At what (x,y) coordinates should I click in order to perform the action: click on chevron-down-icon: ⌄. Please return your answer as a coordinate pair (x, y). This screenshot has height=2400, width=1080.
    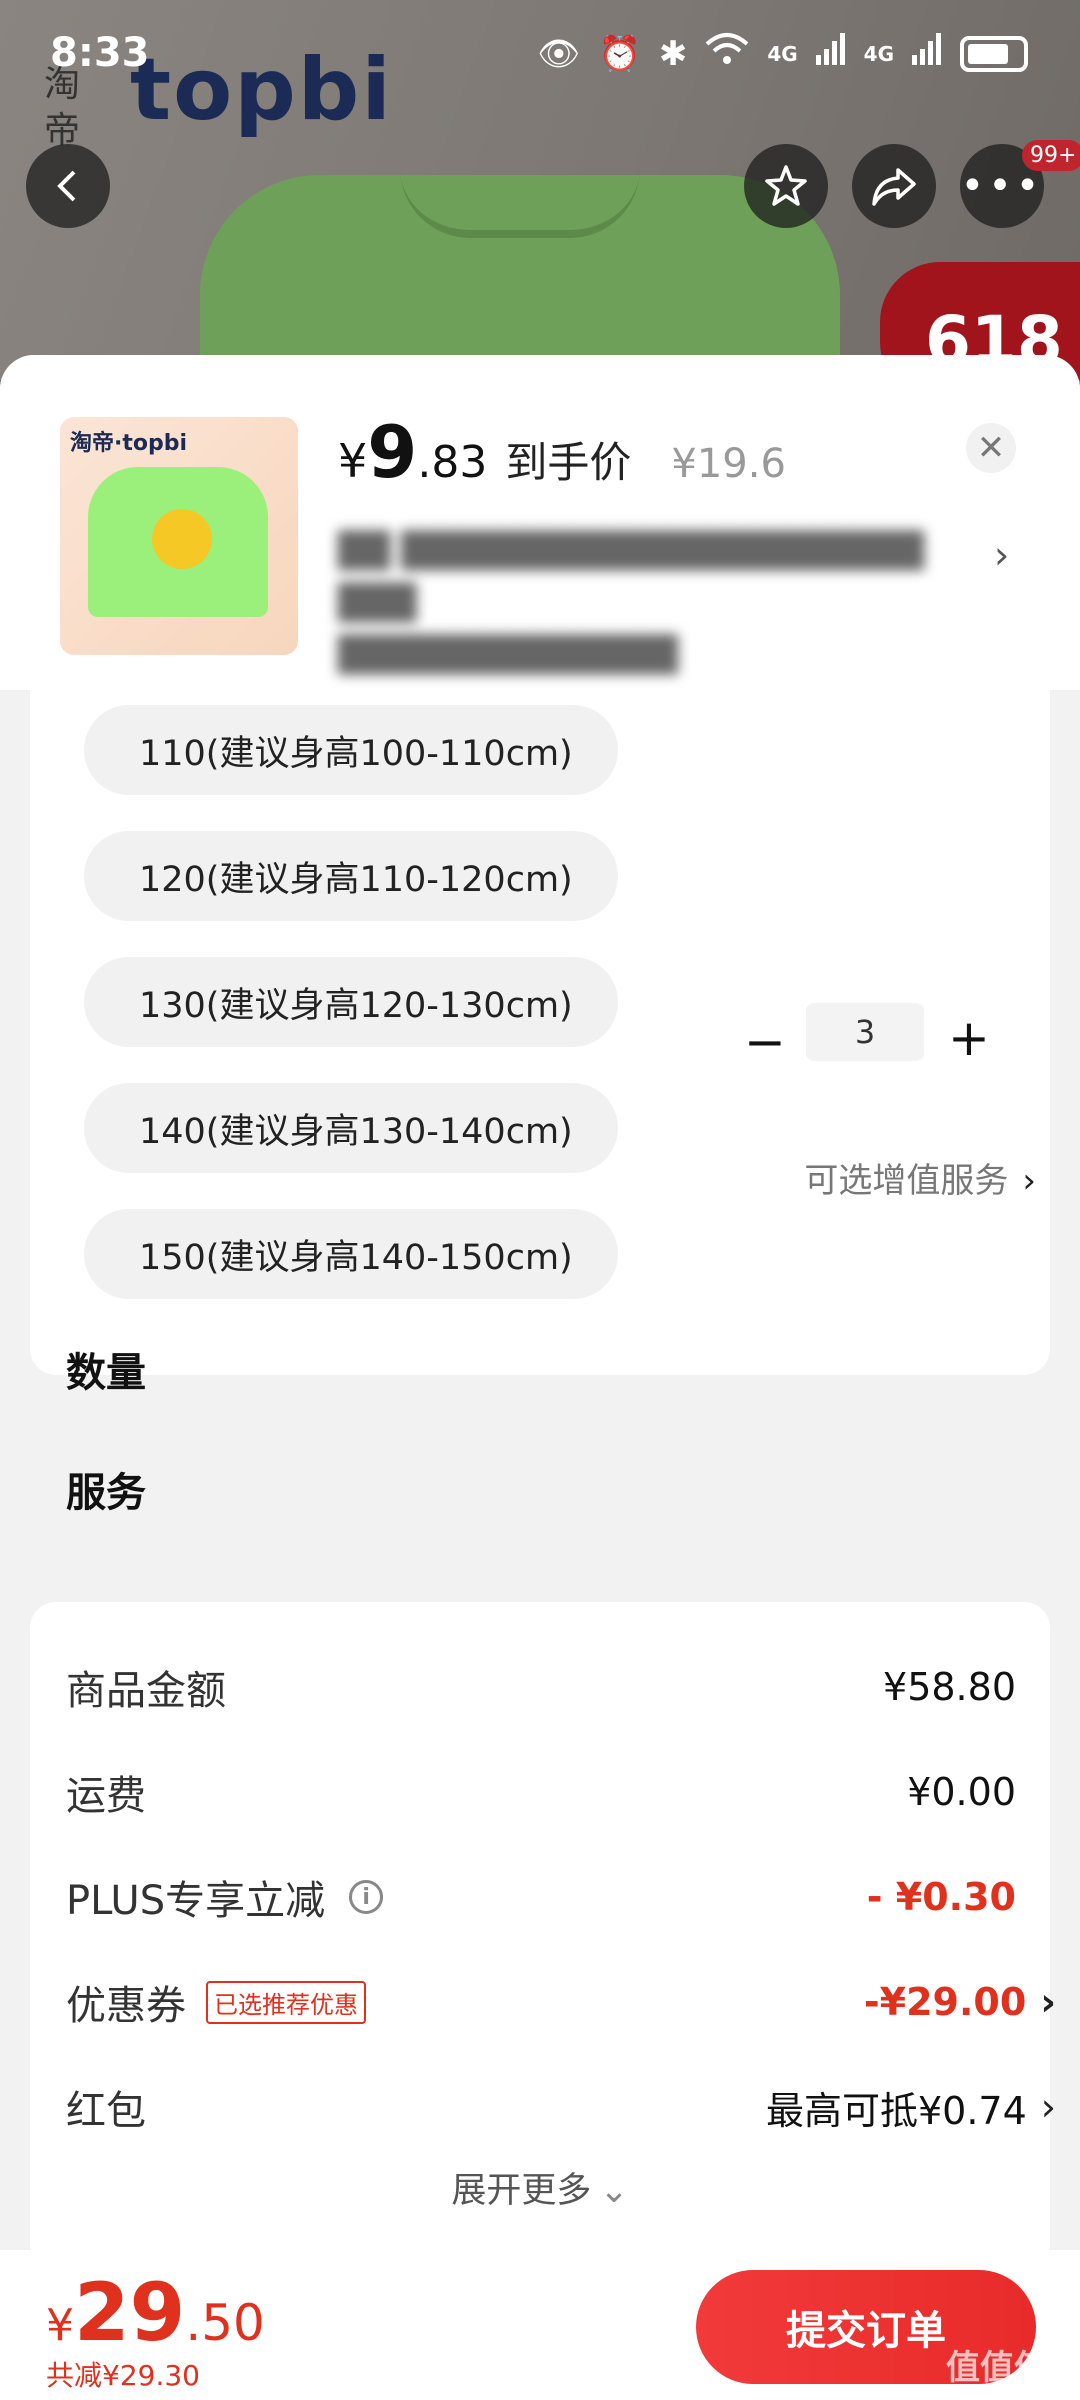
    Looking at the image, I should click on (614, 2191).